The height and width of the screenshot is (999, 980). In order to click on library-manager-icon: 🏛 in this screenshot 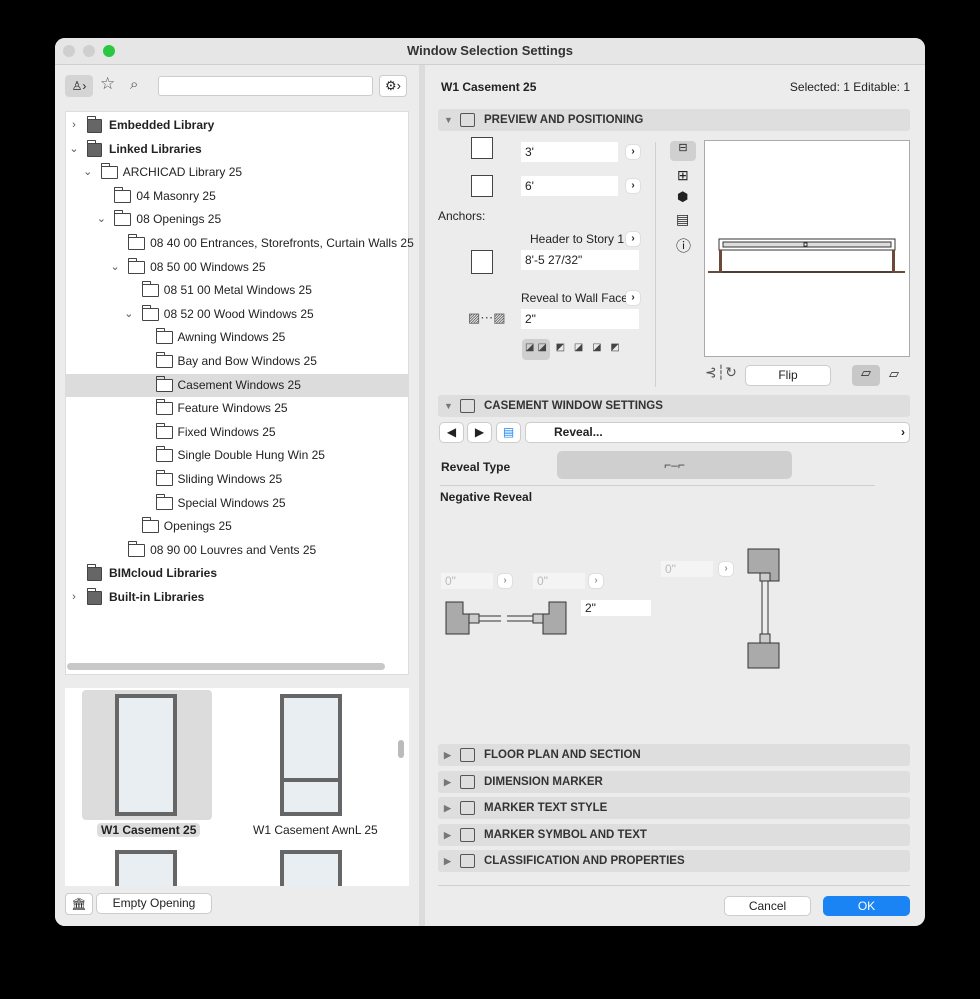, I will do `click(79, 904)`.